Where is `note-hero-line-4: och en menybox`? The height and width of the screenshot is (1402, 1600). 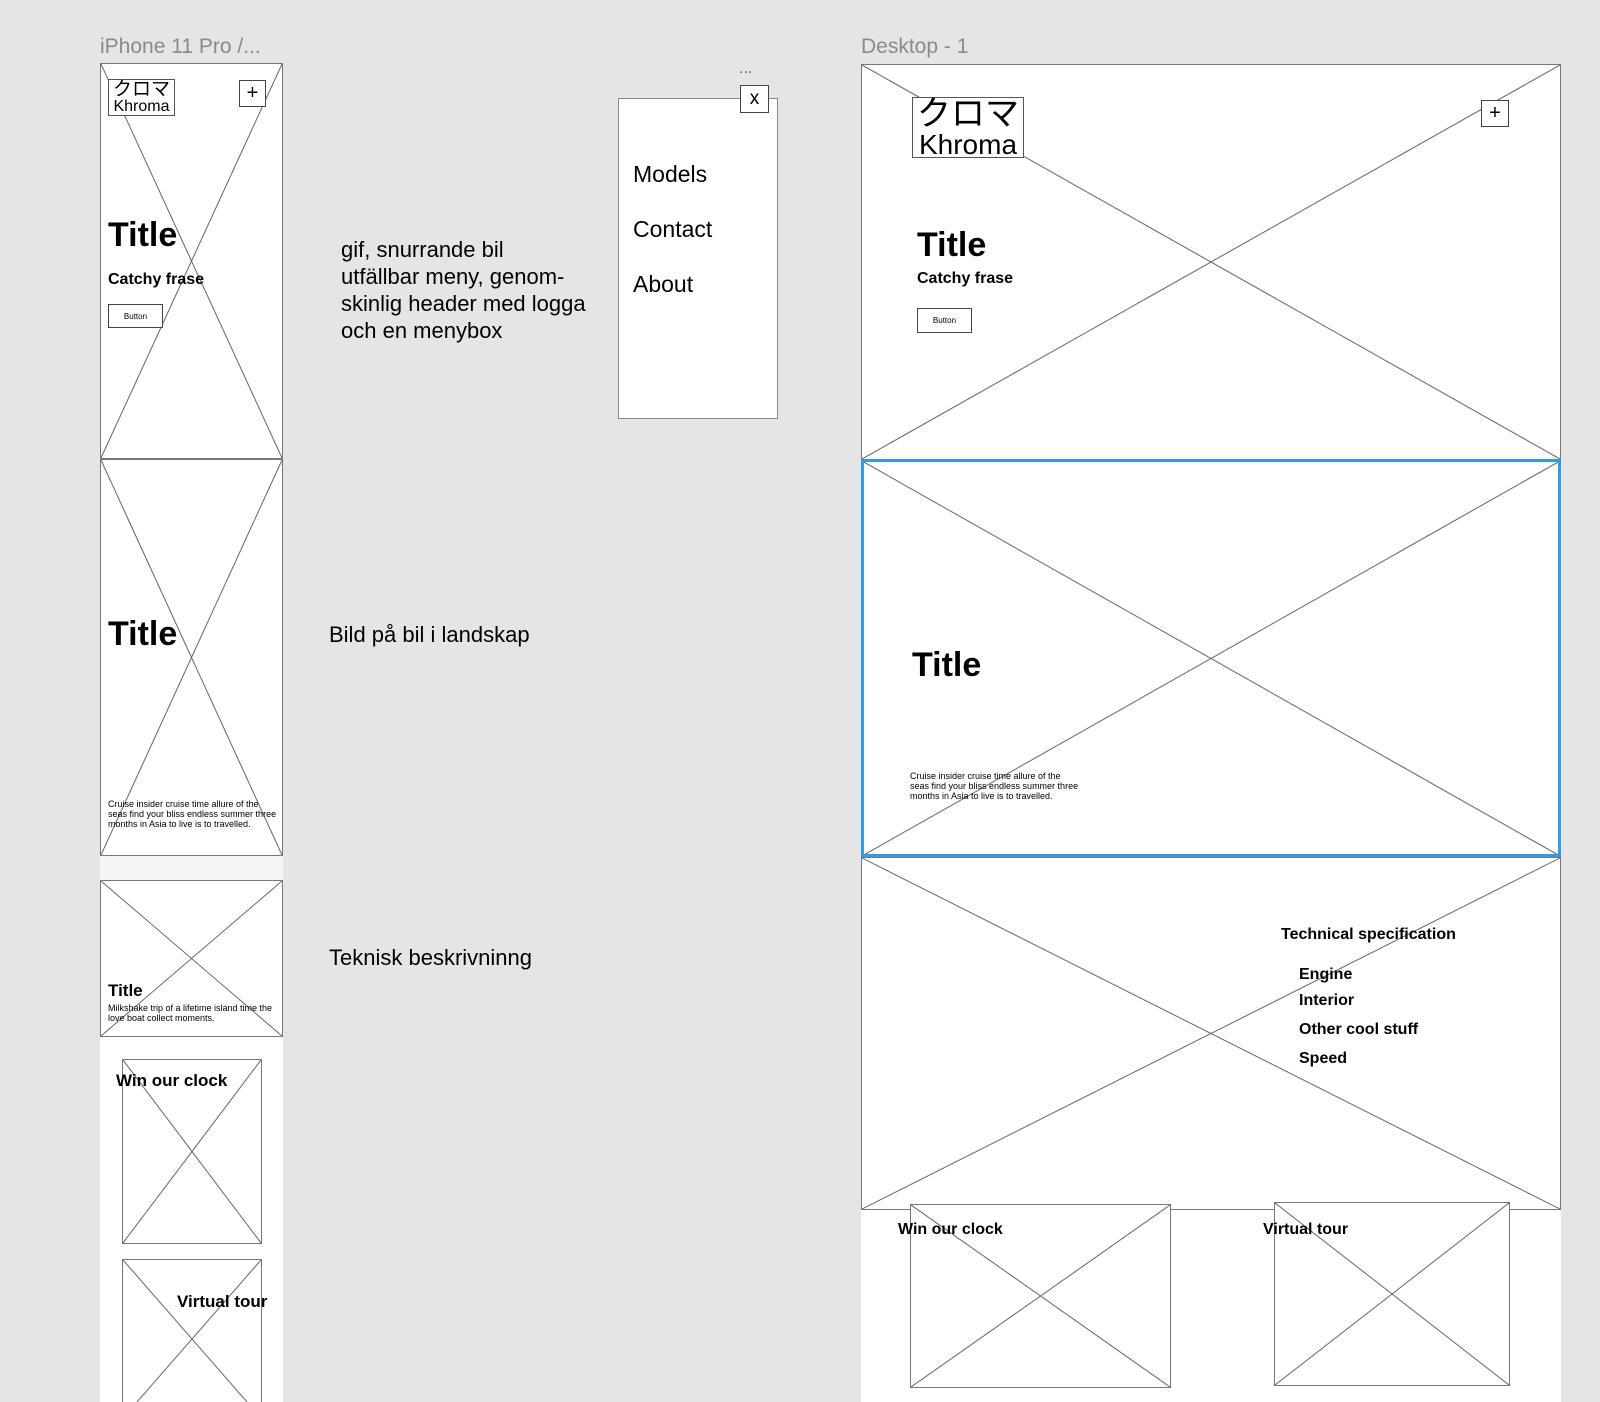
note-hero-line-4: och en menybox is located at coordinates (422, 330).